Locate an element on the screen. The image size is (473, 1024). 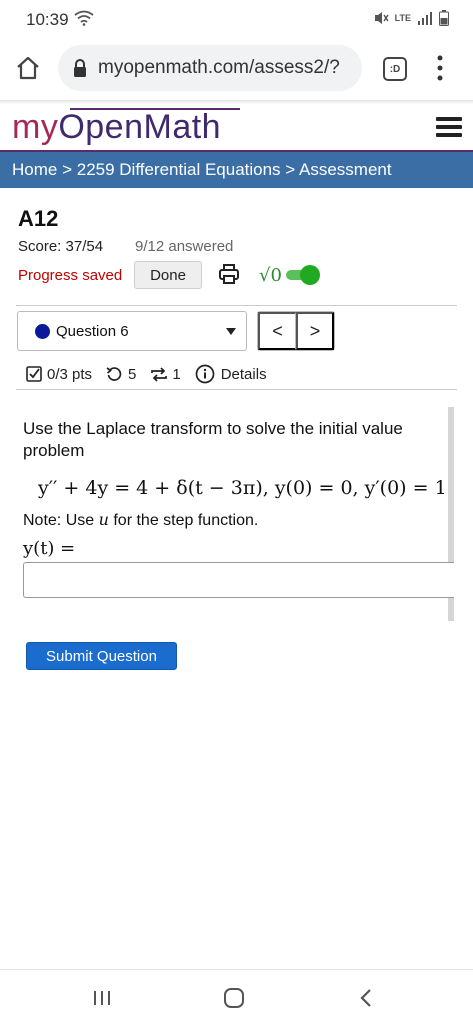
breadcrumb-home: Home is located at coordinates (34, 169).